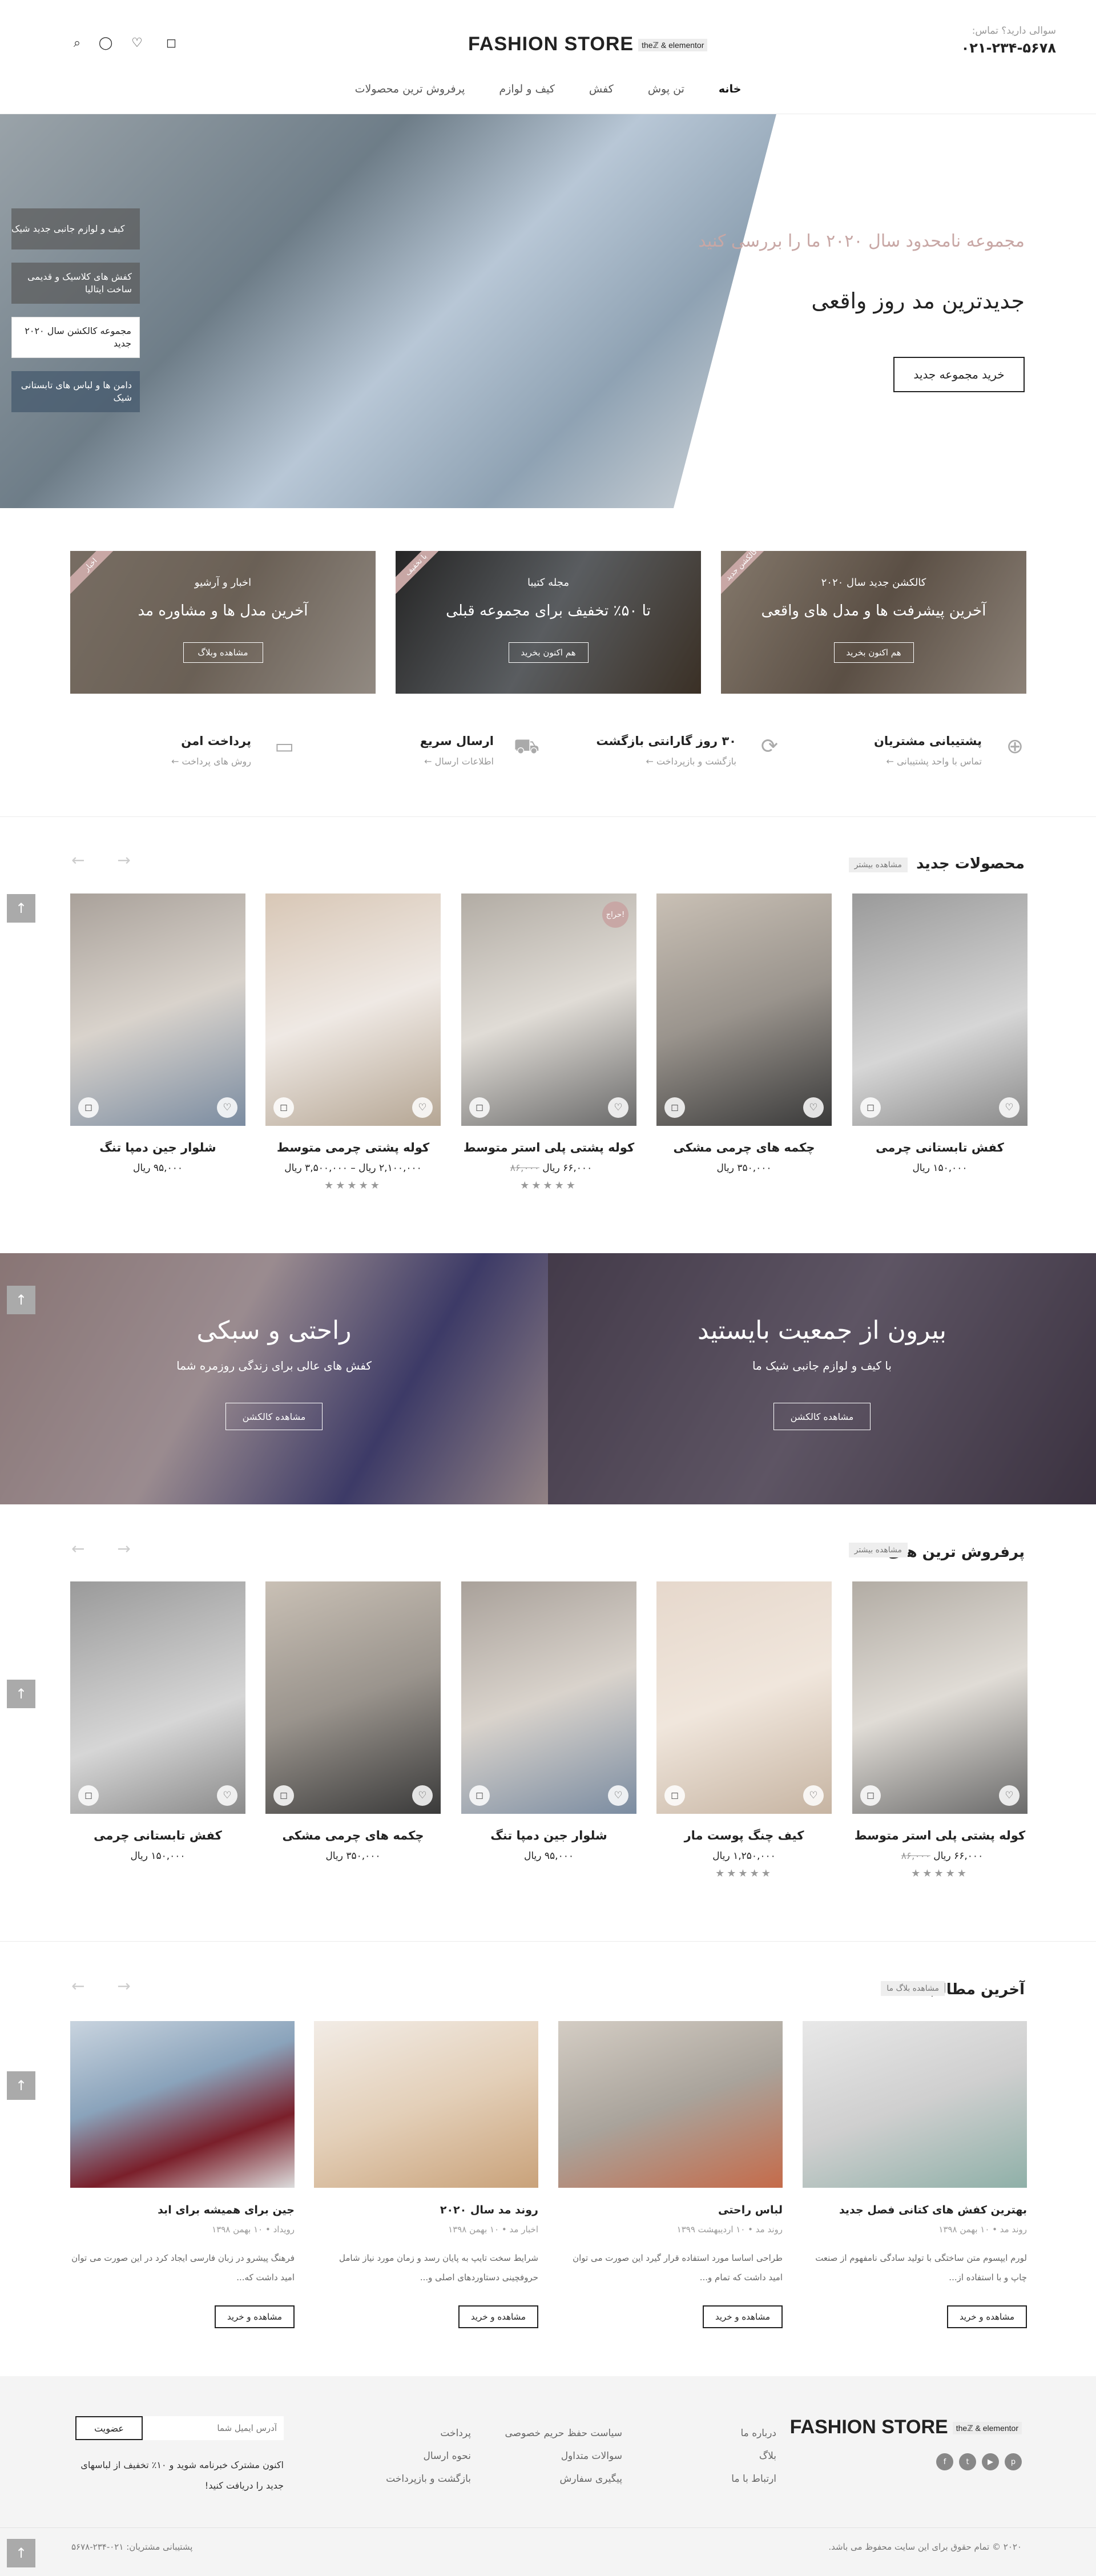 This screenshot has width=1096, height=2576. Describe the element at coordinates (563, 2479) in the screenshot. I see `footer-link: پیگیری سفارش` at that location.